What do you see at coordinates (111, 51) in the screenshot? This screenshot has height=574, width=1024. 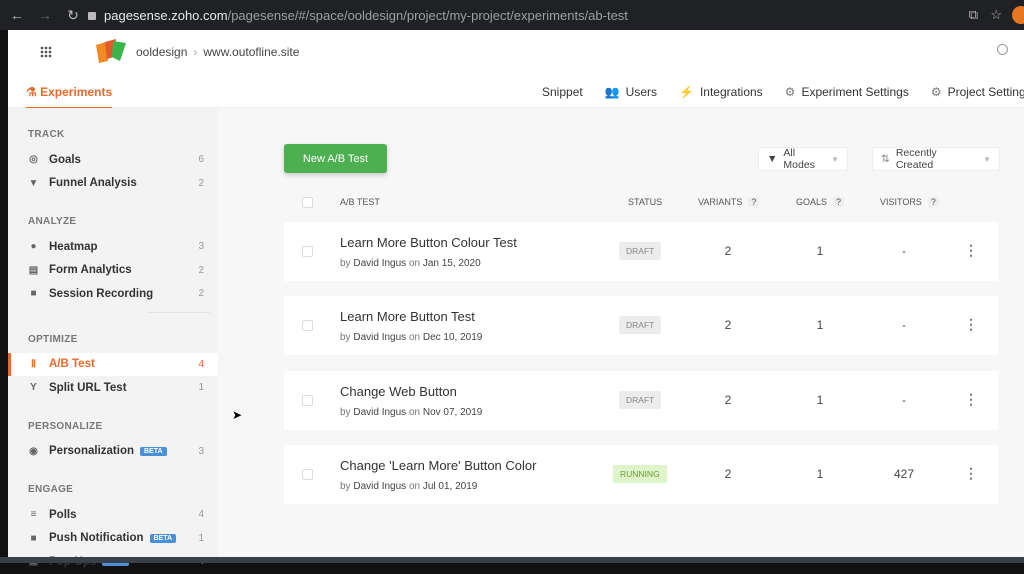 I see `pagesense-logo` at bounding box center [111, 51].